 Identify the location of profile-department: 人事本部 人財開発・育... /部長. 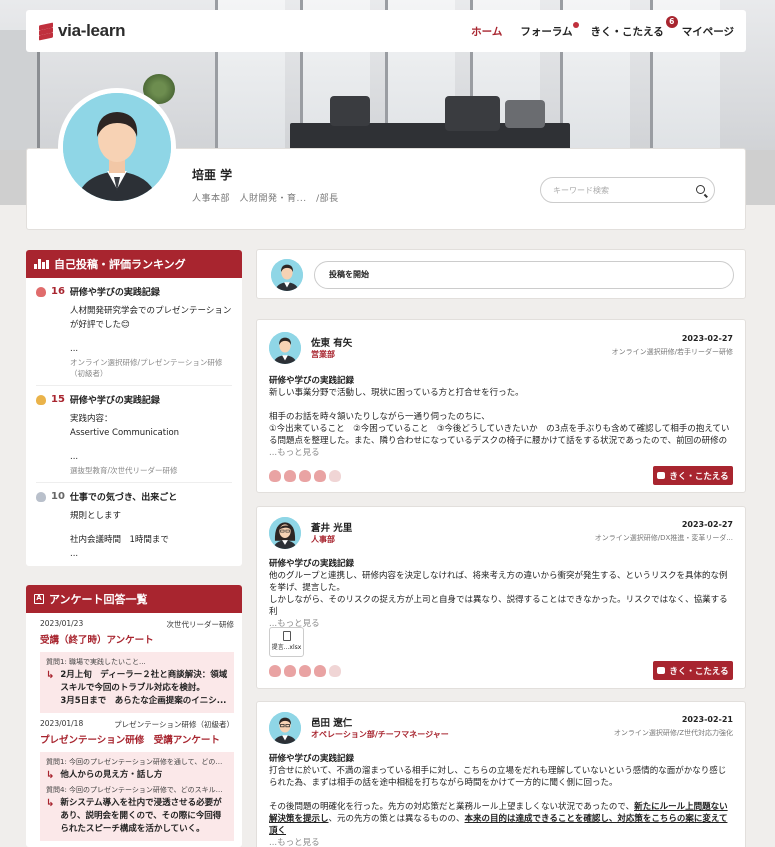
(265, 199).